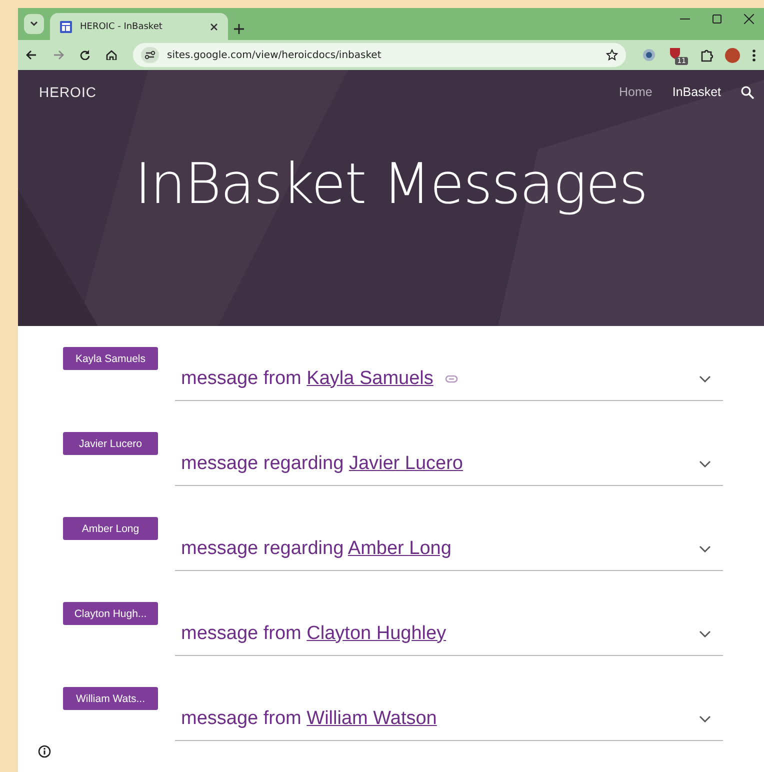 This screenshot has width=764, height=772. What do you see at coordinates (675, 53) in the screenshot?
I see `shield-icon` at bounding box center [675, 53].